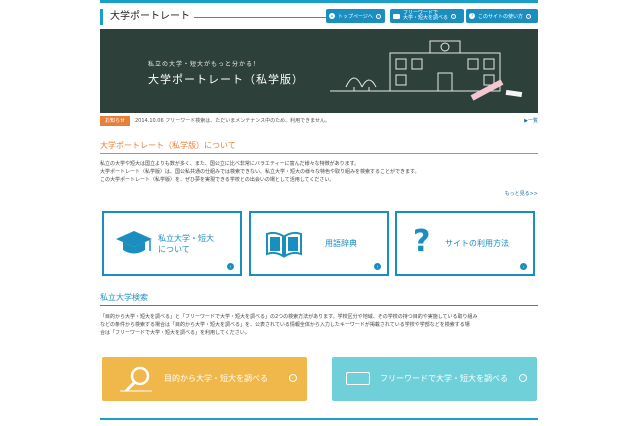 The image size is (640, 426). What do you see at coordinates (175, 333) in the screenshot?
I see `search-line: 合は「フリーワードで大学・短大を調べる」を利用してください。` at bounding box center [175, 333].